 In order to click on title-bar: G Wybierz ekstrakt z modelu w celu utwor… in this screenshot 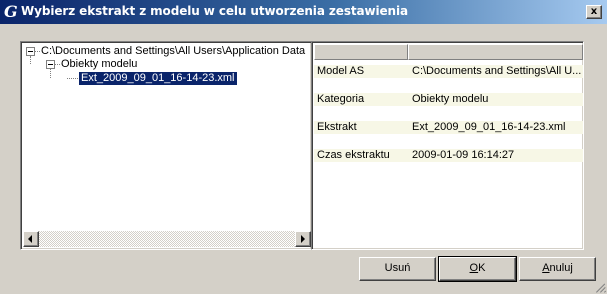, I will do `click(303, 12)`.